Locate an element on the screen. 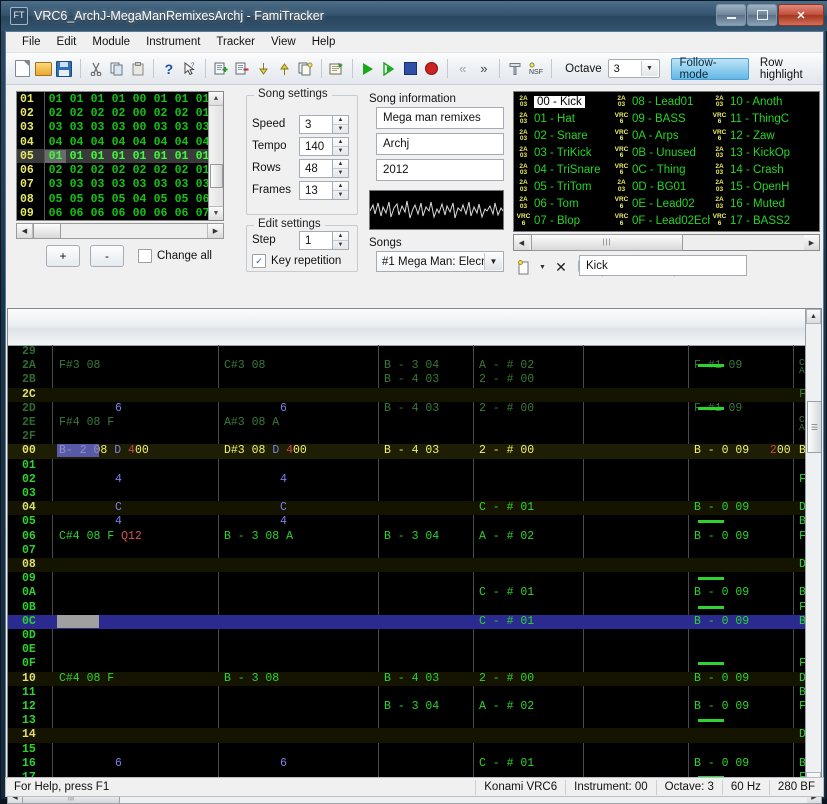  add-frame-button: + is located at coordinates (63, 256).